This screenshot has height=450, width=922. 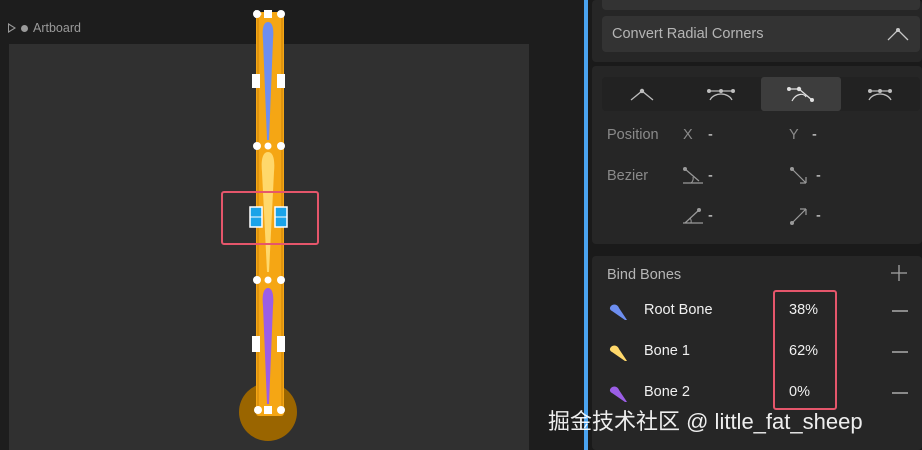 I want to click on vertex-type-mirrored, so click(x=722, y=94).